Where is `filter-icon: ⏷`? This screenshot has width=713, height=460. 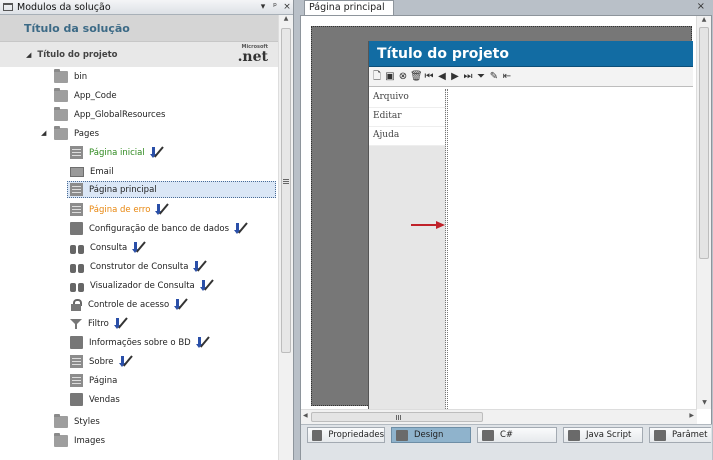
filter-icon: ⏷ is located at coordinates (481, 77).